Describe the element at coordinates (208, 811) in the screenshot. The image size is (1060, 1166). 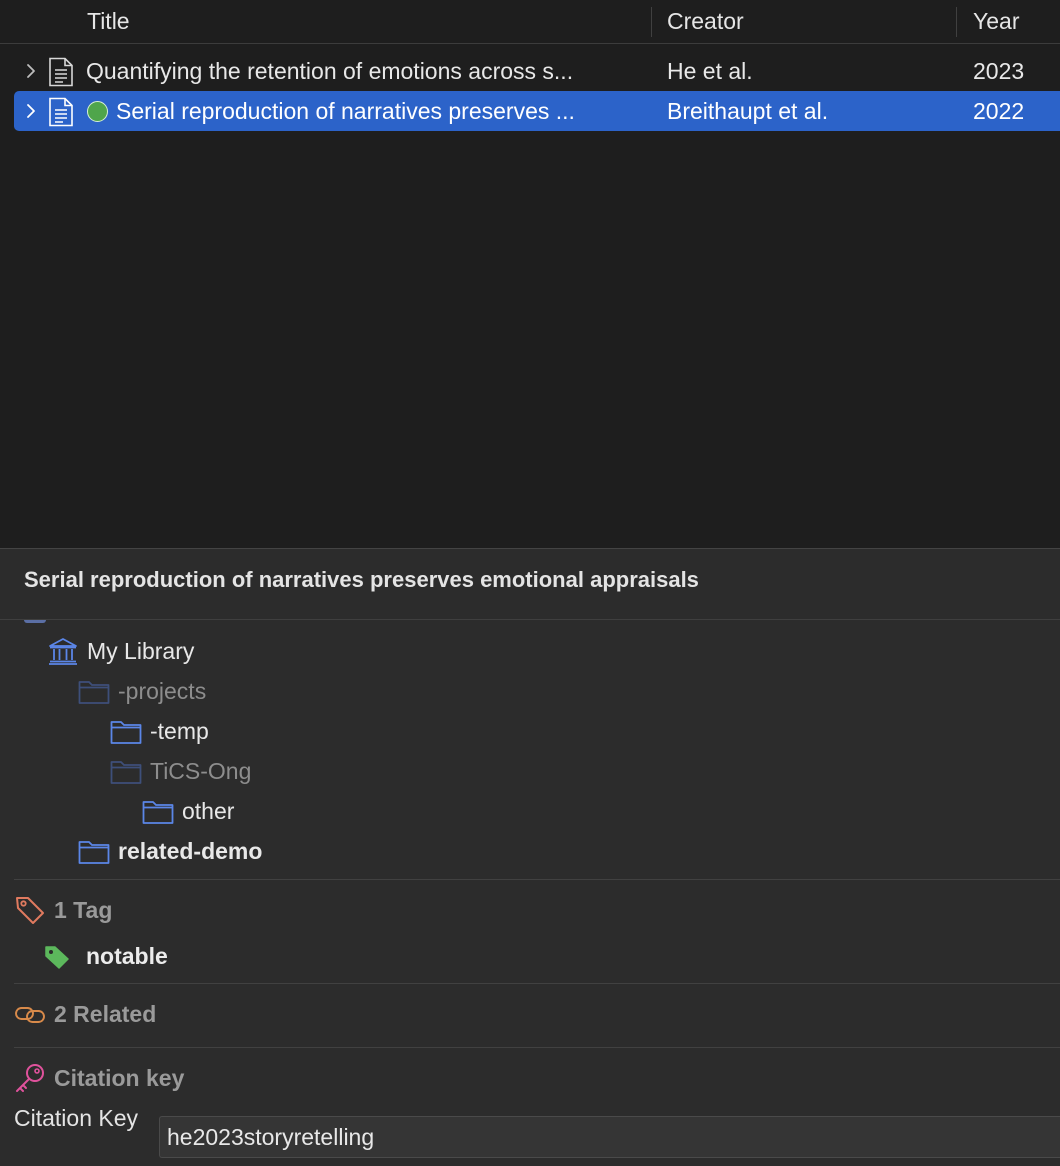
I see `collection-label: other` at that location.